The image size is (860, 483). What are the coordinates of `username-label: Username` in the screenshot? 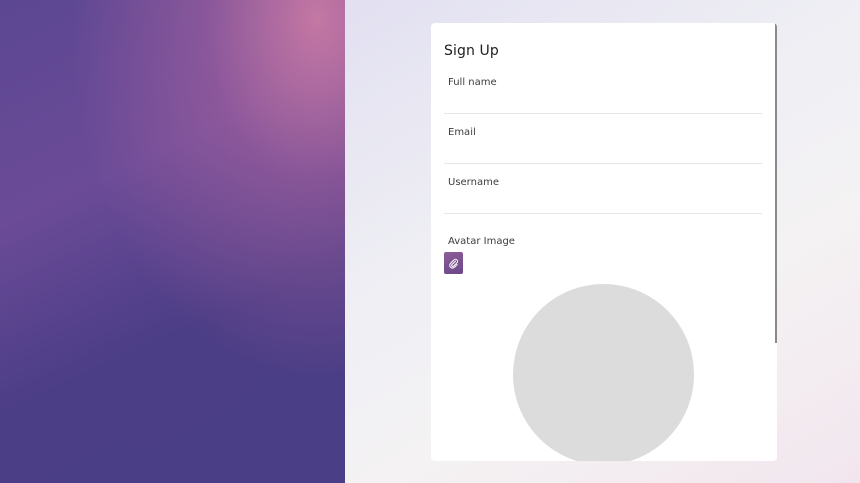 It's located at (473, 182).